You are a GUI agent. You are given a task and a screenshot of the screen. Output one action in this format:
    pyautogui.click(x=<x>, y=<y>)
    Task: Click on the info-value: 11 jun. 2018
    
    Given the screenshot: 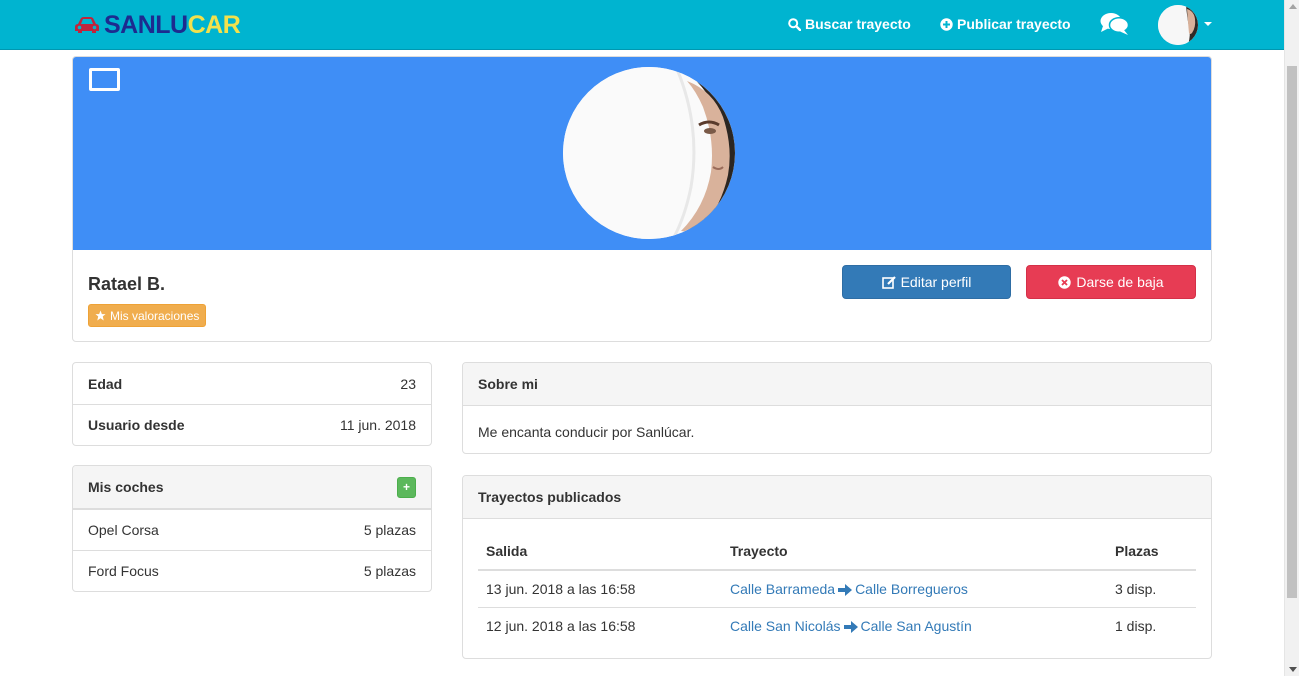 What is the action you would take?
    pyautogui.click(x=377, y=425)
    